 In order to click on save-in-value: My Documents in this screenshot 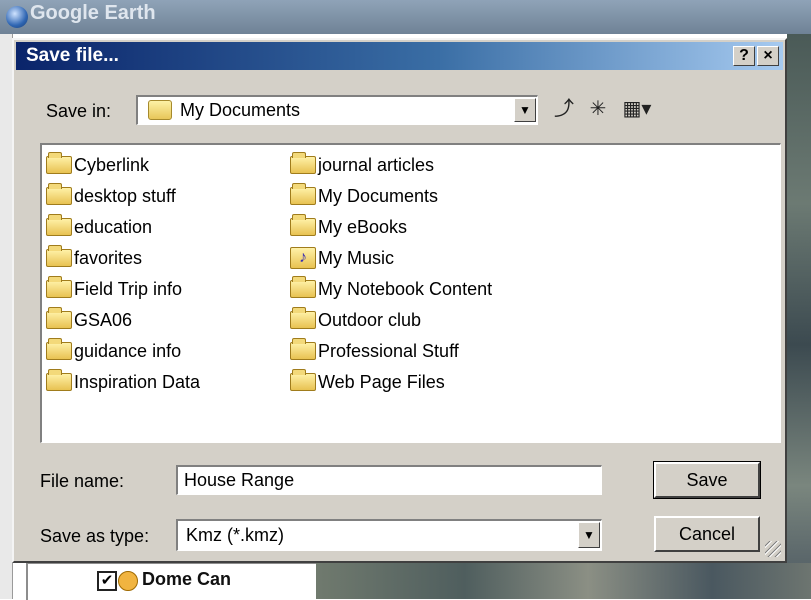, I will do `click(240, 110)`.